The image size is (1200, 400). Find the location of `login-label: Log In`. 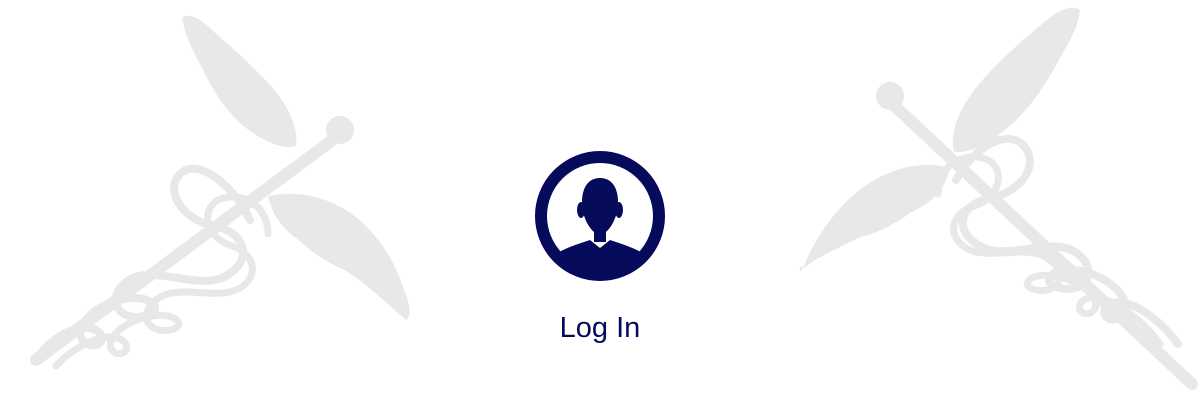

login-label: Log In is located at coordinates (600, 328).